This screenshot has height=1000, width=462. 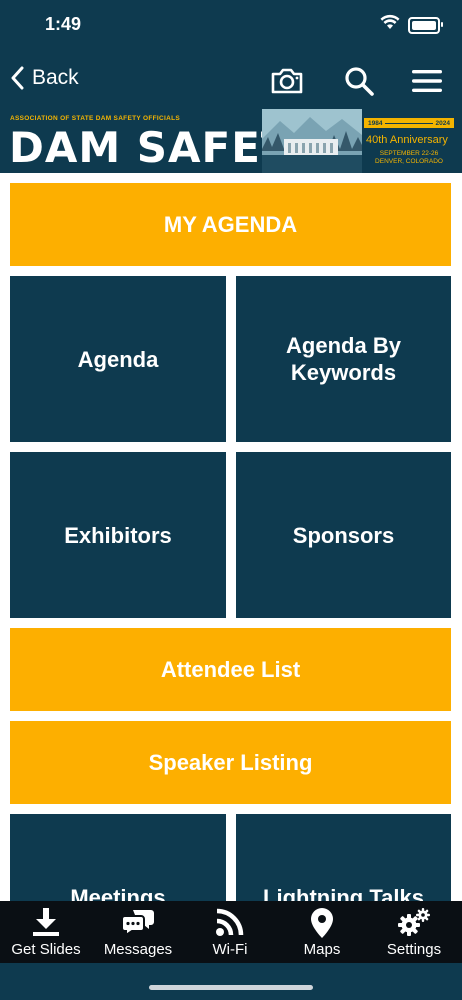 I want to click on gear-icon, so click(x=414, y=922).